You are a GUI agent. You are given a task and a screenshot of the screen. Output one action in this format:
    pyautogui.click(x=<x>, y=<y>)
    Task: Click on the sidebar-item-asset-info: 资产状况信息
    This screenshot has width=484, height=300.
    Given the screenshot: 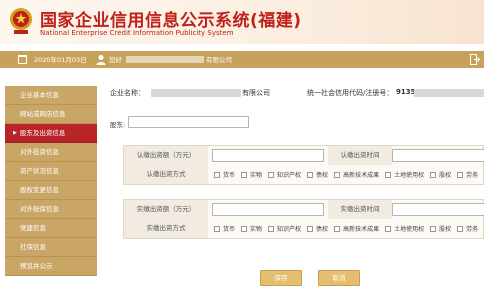 What is the action you would take?
    pyautogui.click(x=51, y=171)
    